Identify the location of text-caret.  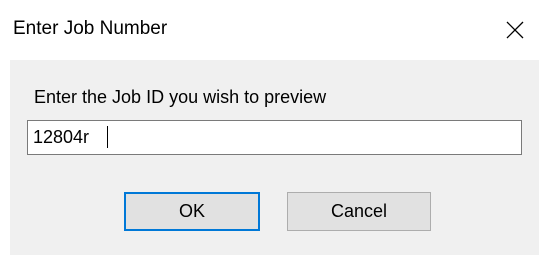
(107, 137).